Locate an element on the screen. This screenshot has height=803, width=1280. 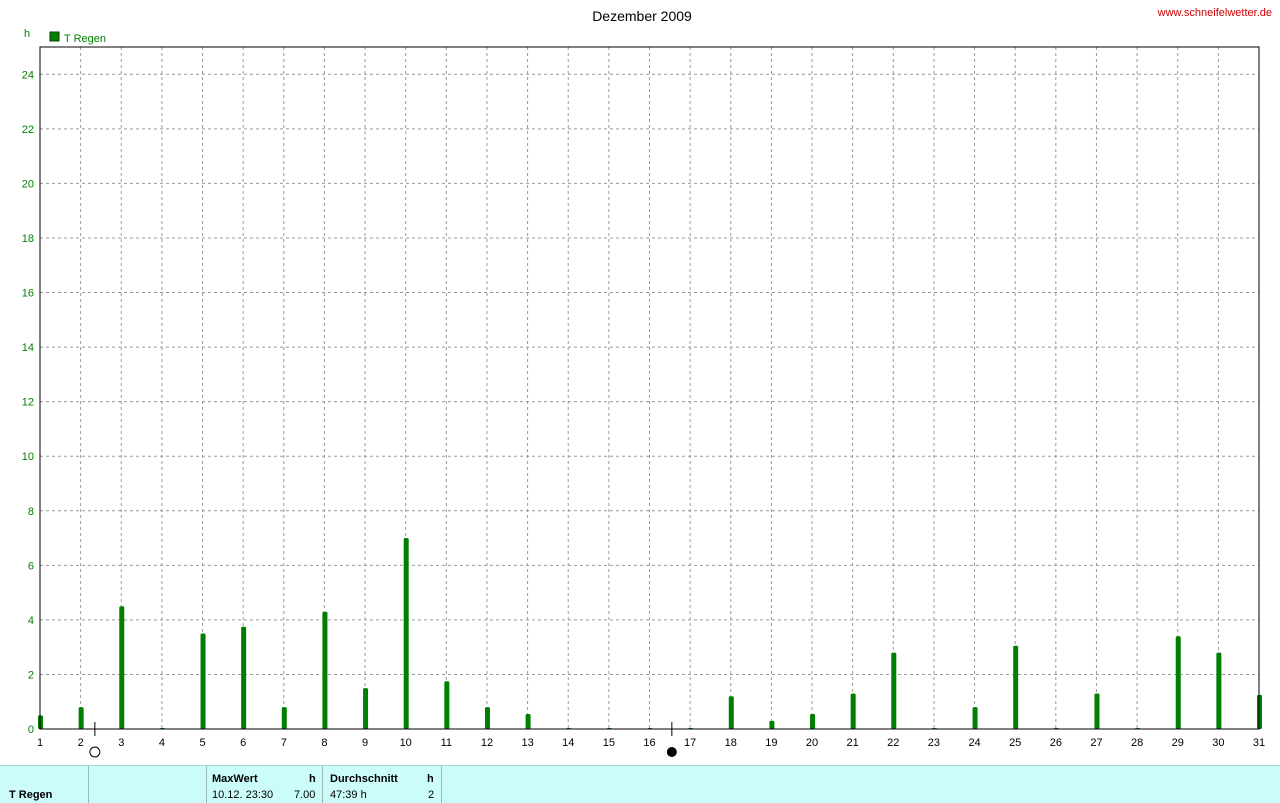
x-tick-label: 2 is located at coordinates (81, 743).